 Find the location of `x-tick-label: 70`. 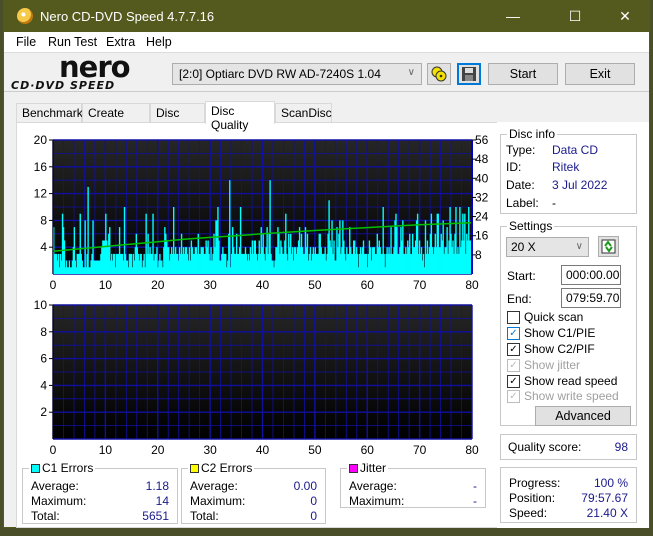

x-tick-label: 70 is located at coordinates (420, 450).